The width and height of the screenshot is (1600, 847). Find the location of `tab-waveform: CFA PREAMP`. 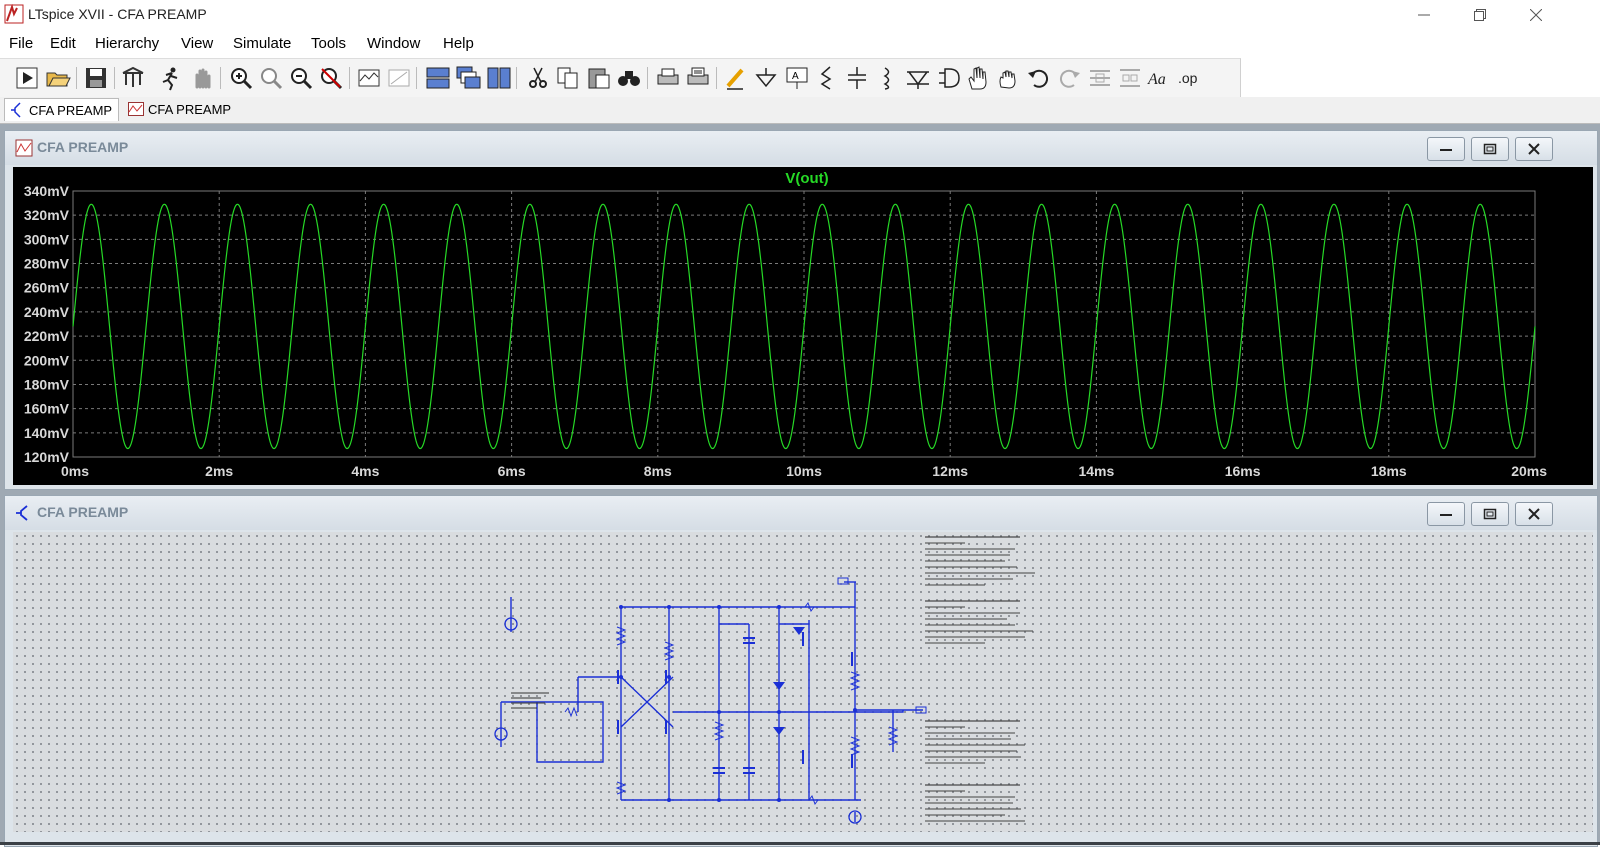

tab-waveform: CFA PREAMP is located at coordinates (179, 109).